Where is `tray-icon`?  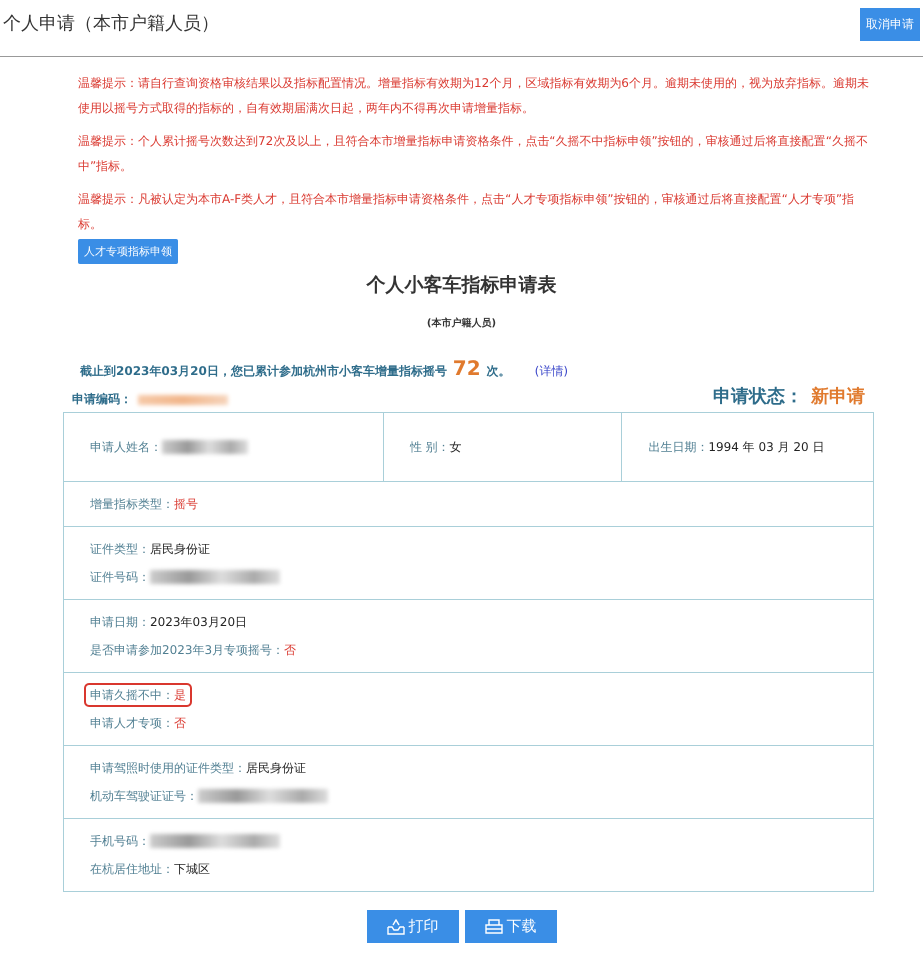
tray-icon is located at coordinates (395, 926).